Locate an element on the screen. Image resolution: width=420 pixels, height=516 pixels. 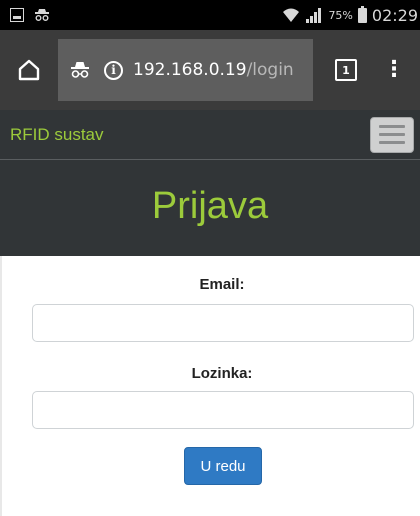
status-bar: 75% 02:29 is located at coordinates (210, 15).